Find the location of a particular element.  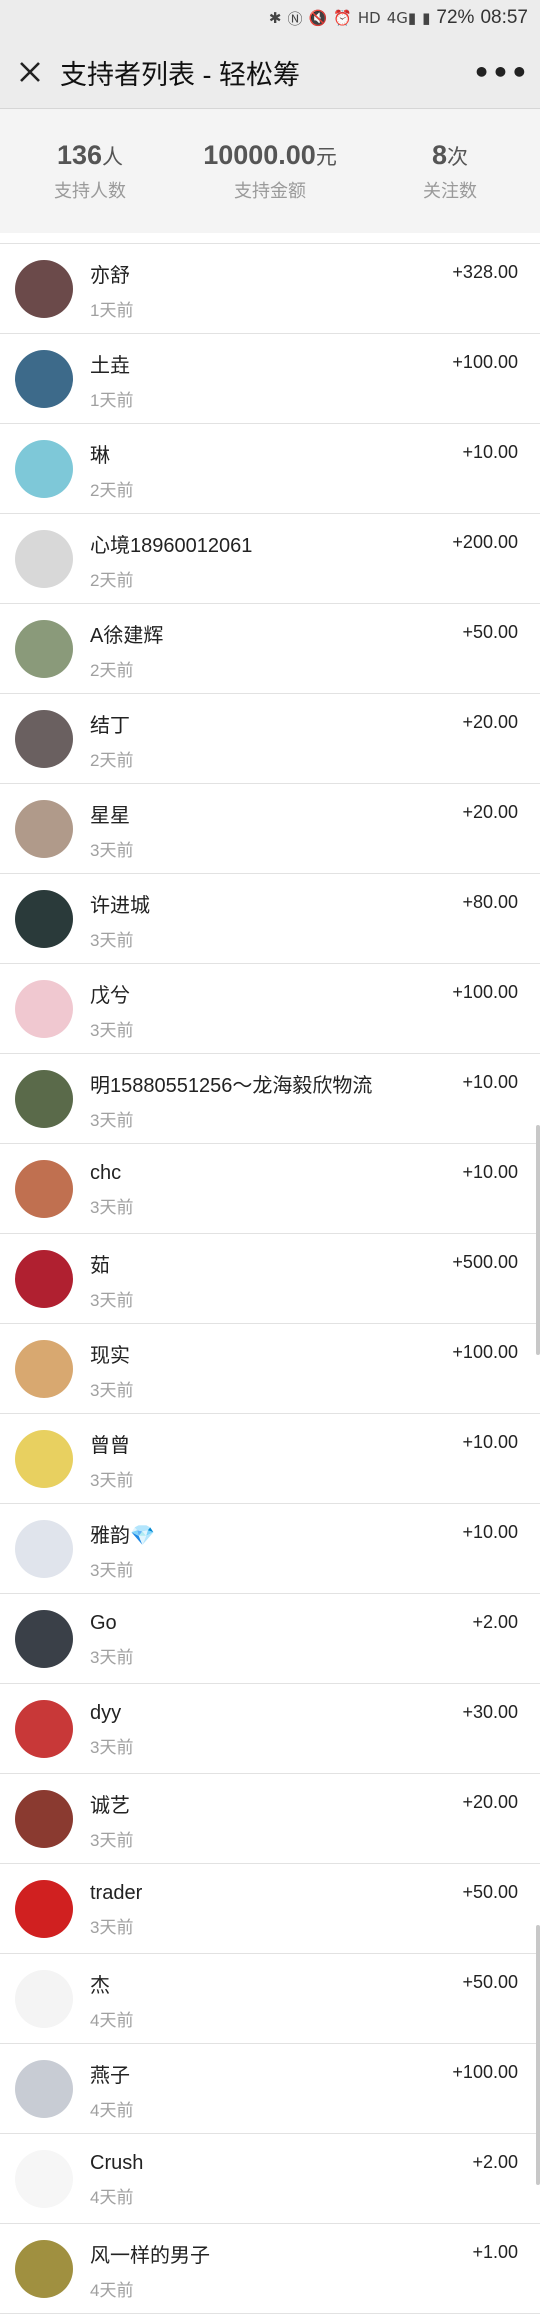

list-item: 杰 4天前 +50.00 is located at coordinates (270, 1999).